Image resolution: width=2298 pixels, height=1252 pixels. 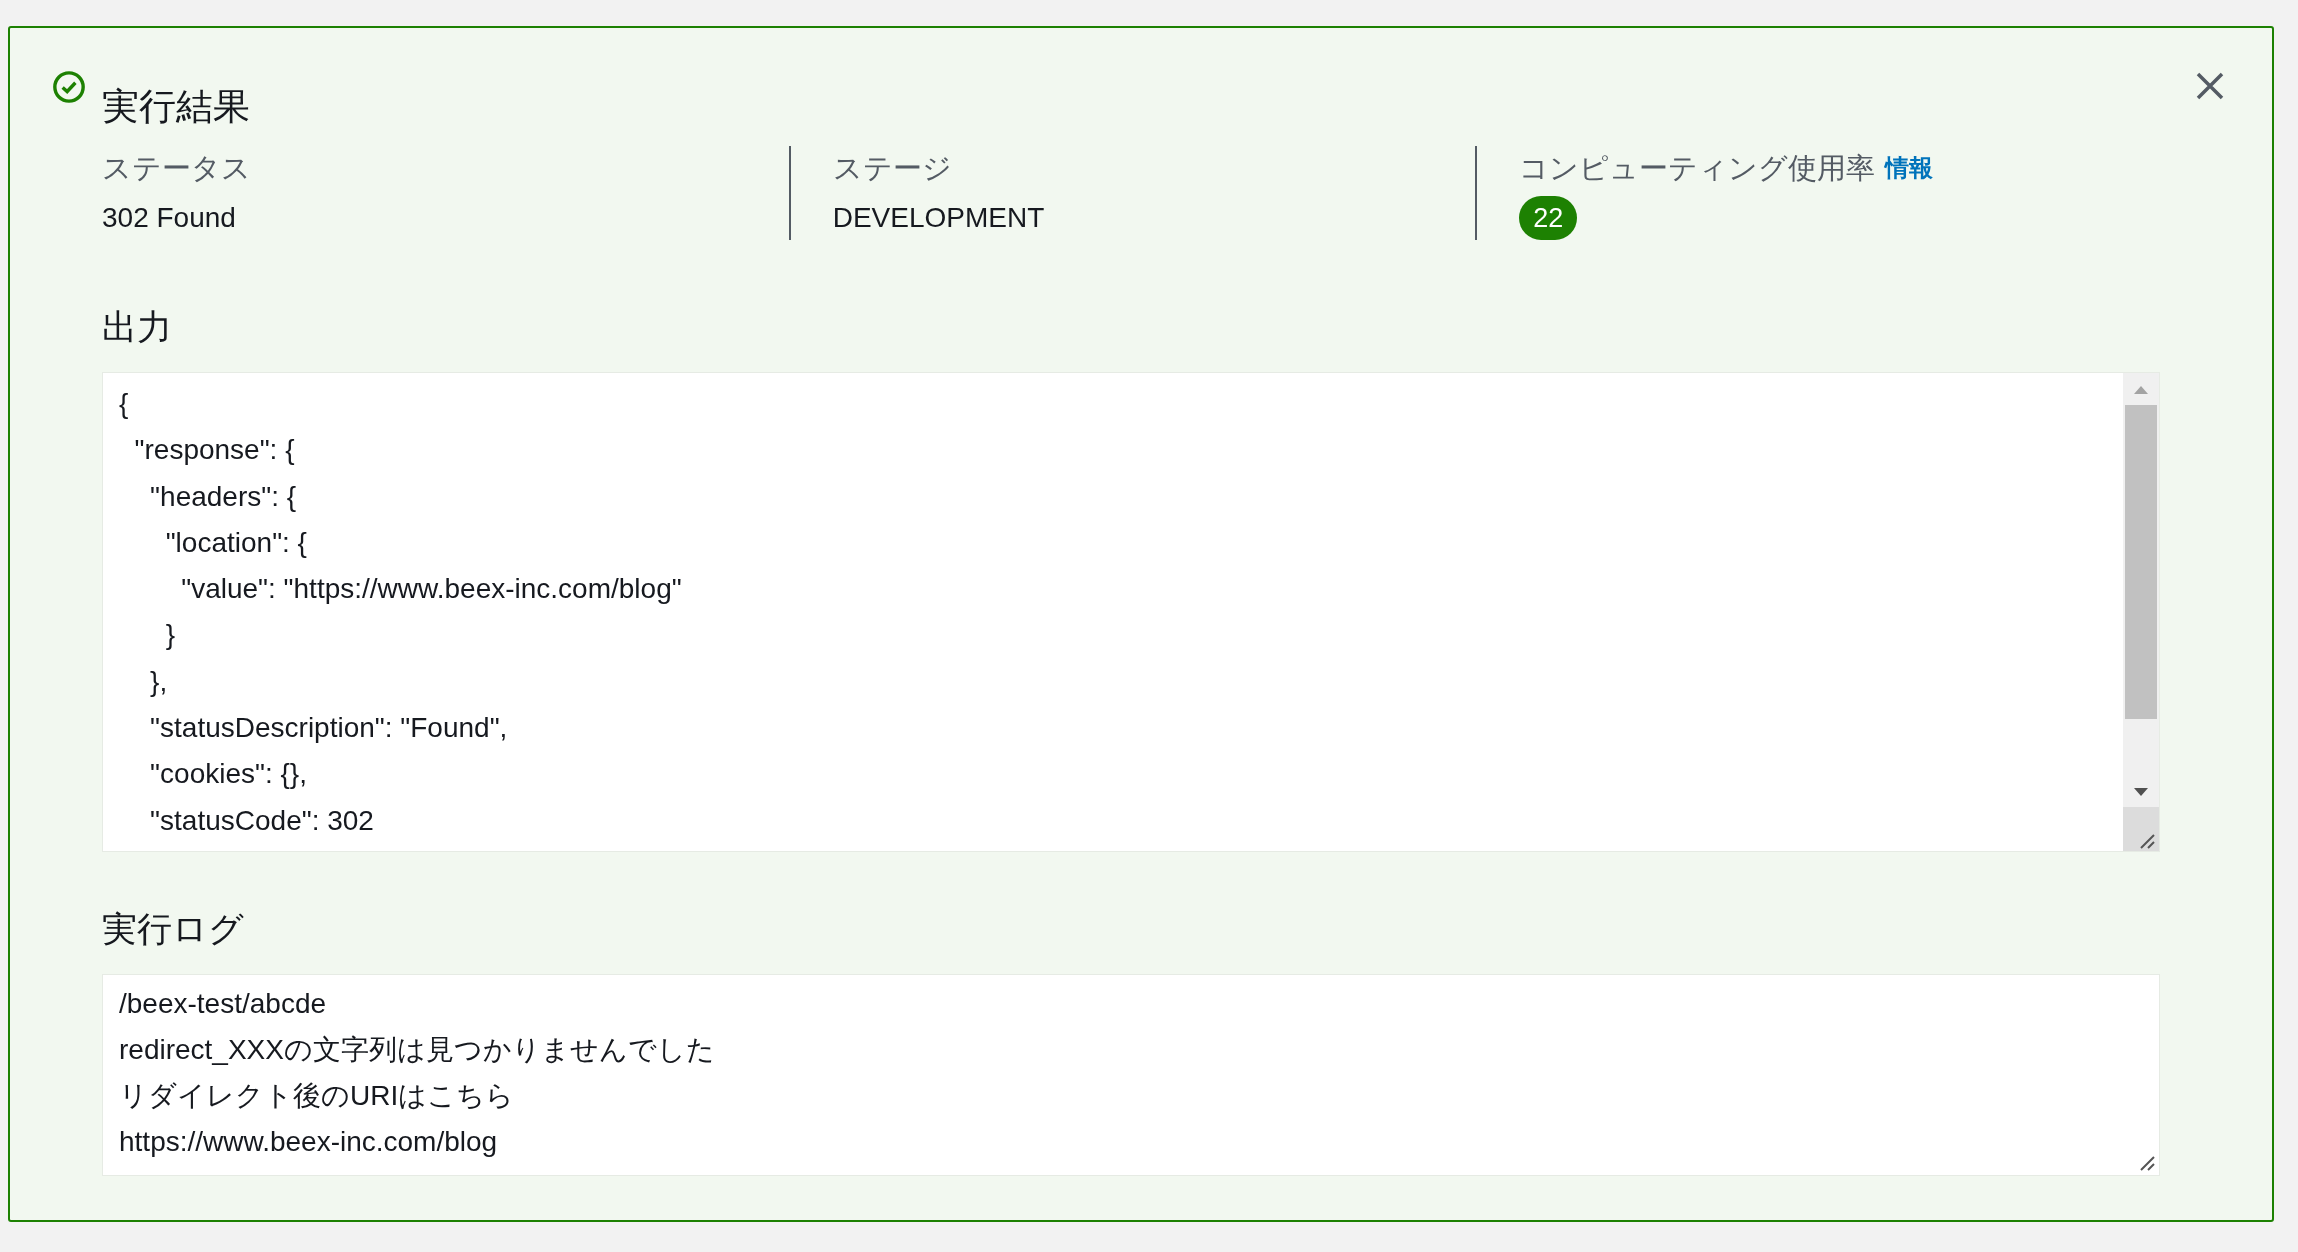 What do you see at coordinates (176, 168) in the screenshot?
I see `summary-label: ステータス` at bounding box center [176, 168].